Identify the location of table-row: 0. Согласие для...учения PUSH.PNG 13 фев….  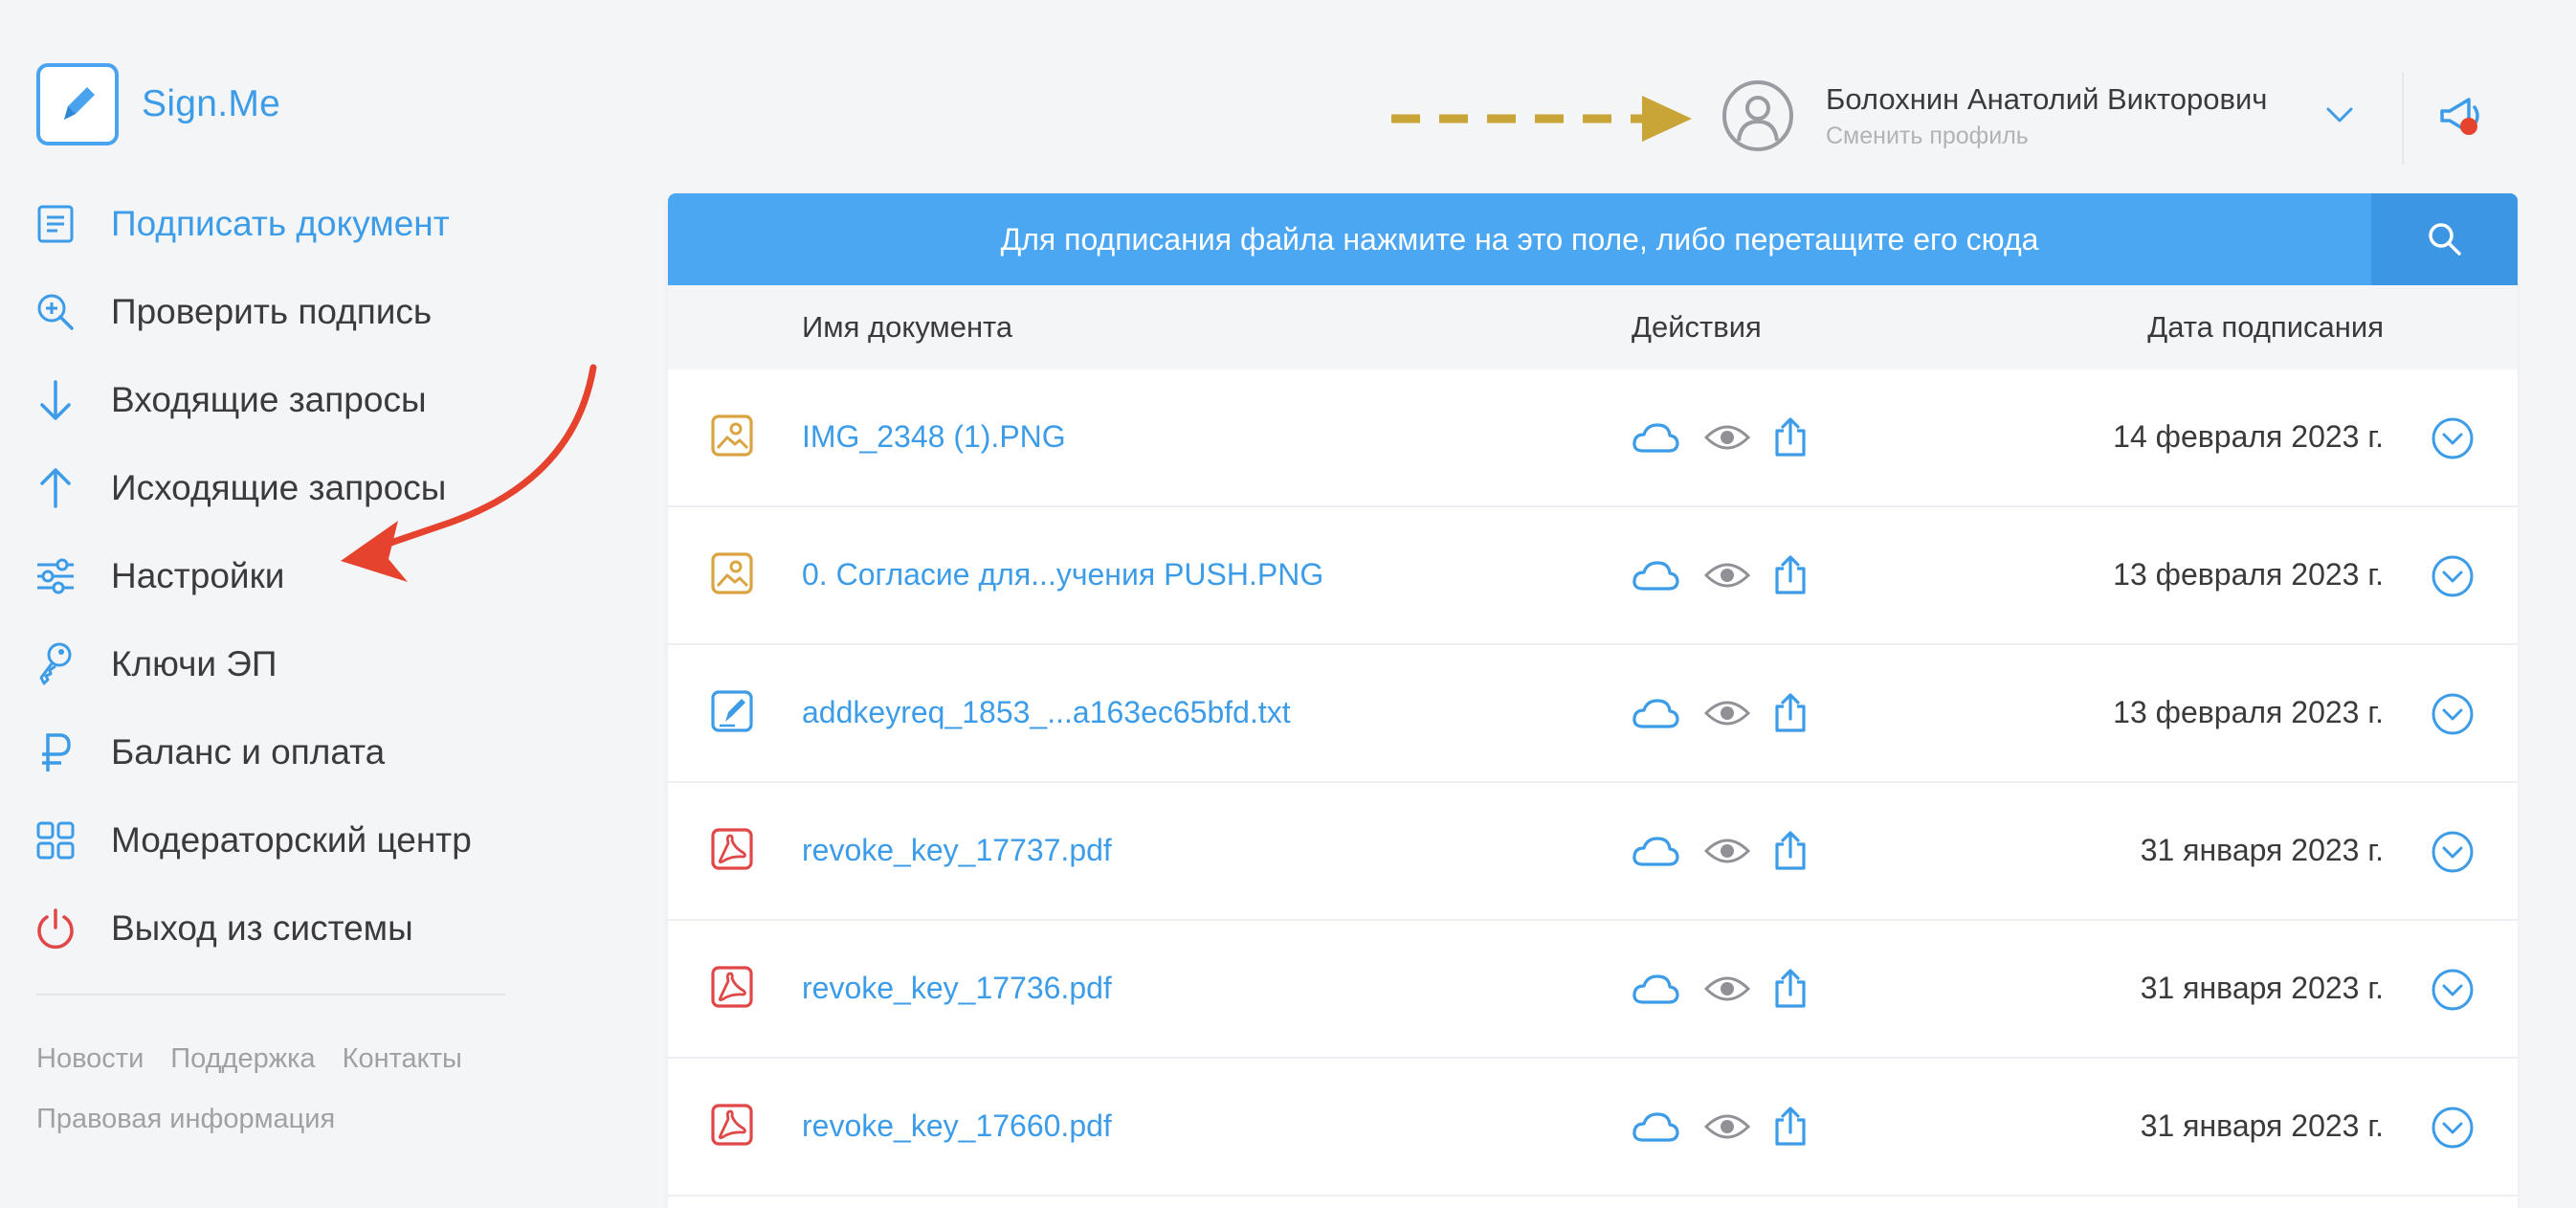
(1593, 576).